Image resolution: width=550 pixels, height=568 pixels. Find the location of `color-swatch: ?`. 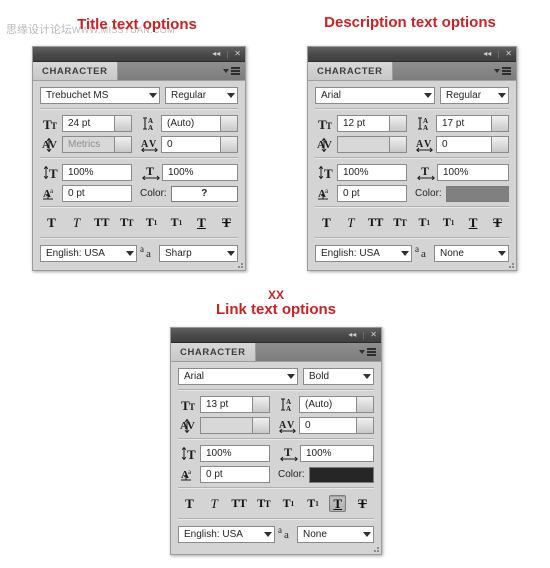

color-swatch: ? is located at coordinates (204, 193).